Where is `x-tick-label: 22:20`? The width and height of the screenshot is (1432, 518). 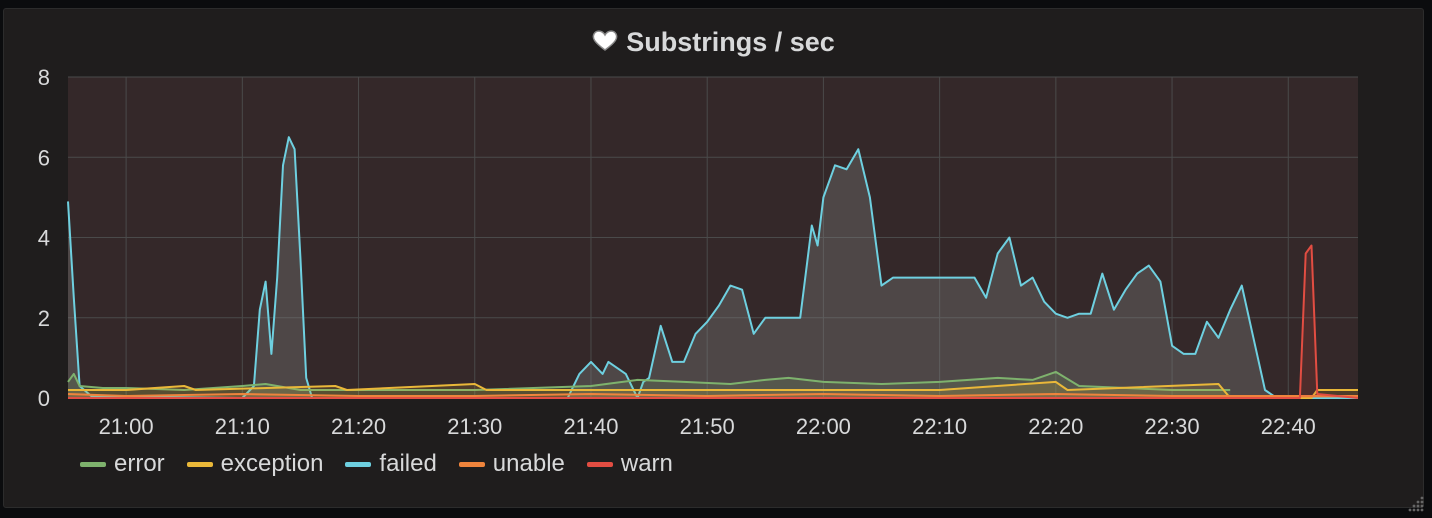
x-tick-label: 22:20 is located at coordinates (1055, 426).